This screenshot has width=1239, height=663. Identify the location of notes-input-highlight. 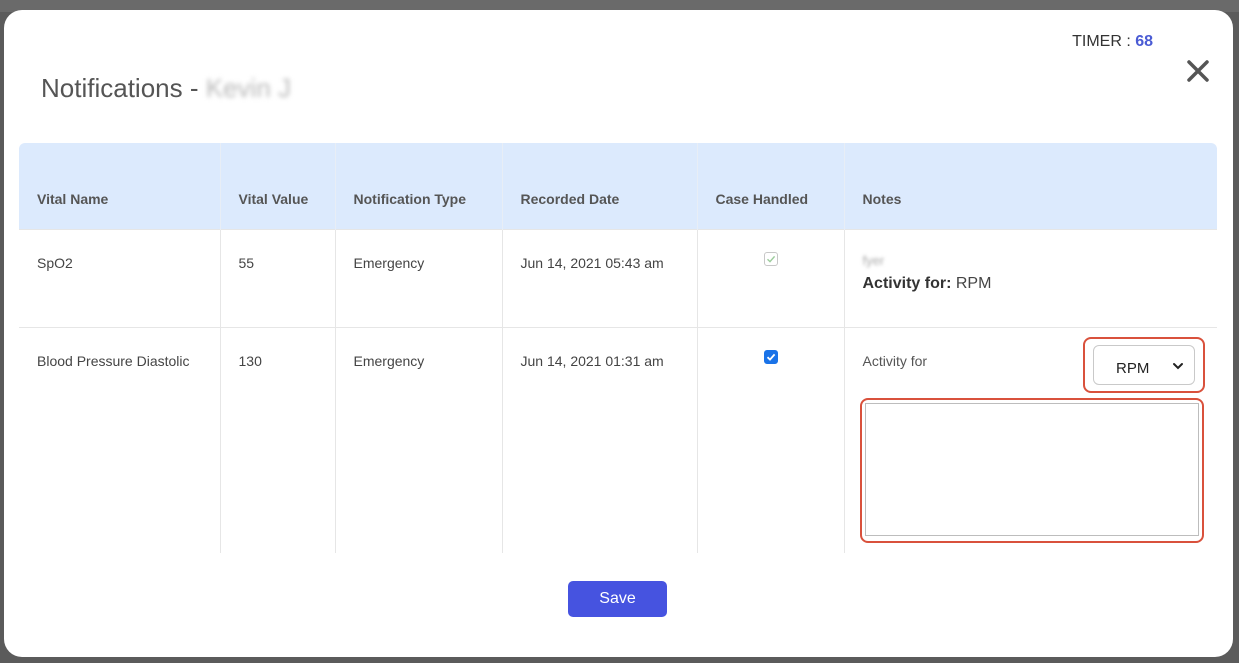
(1031, 470).